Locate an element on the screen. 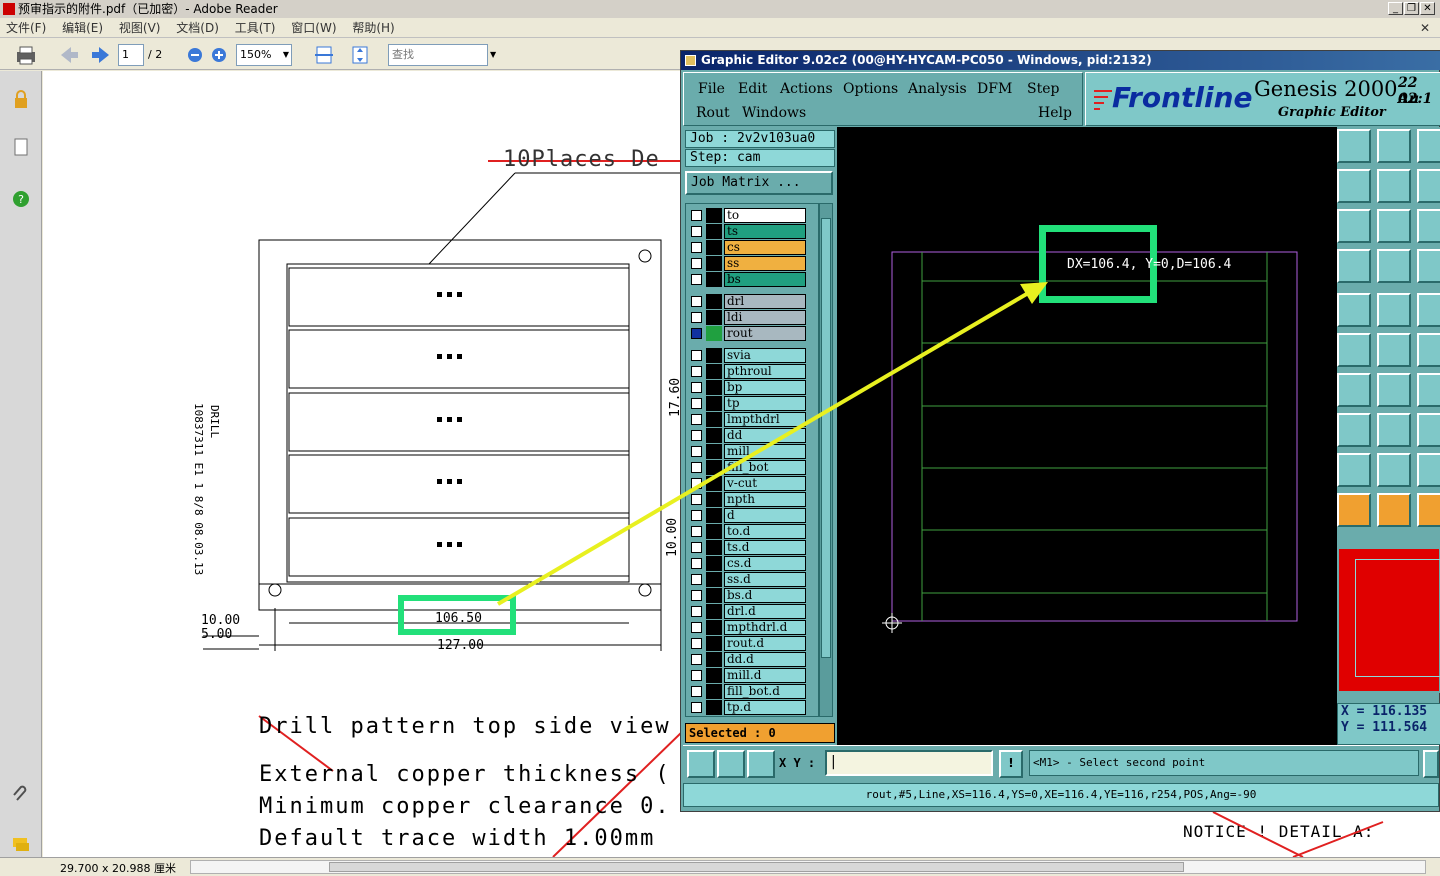 This screenshot has height=876, width=1440. layer-row: tp.d is located at coordinates (747, 707).